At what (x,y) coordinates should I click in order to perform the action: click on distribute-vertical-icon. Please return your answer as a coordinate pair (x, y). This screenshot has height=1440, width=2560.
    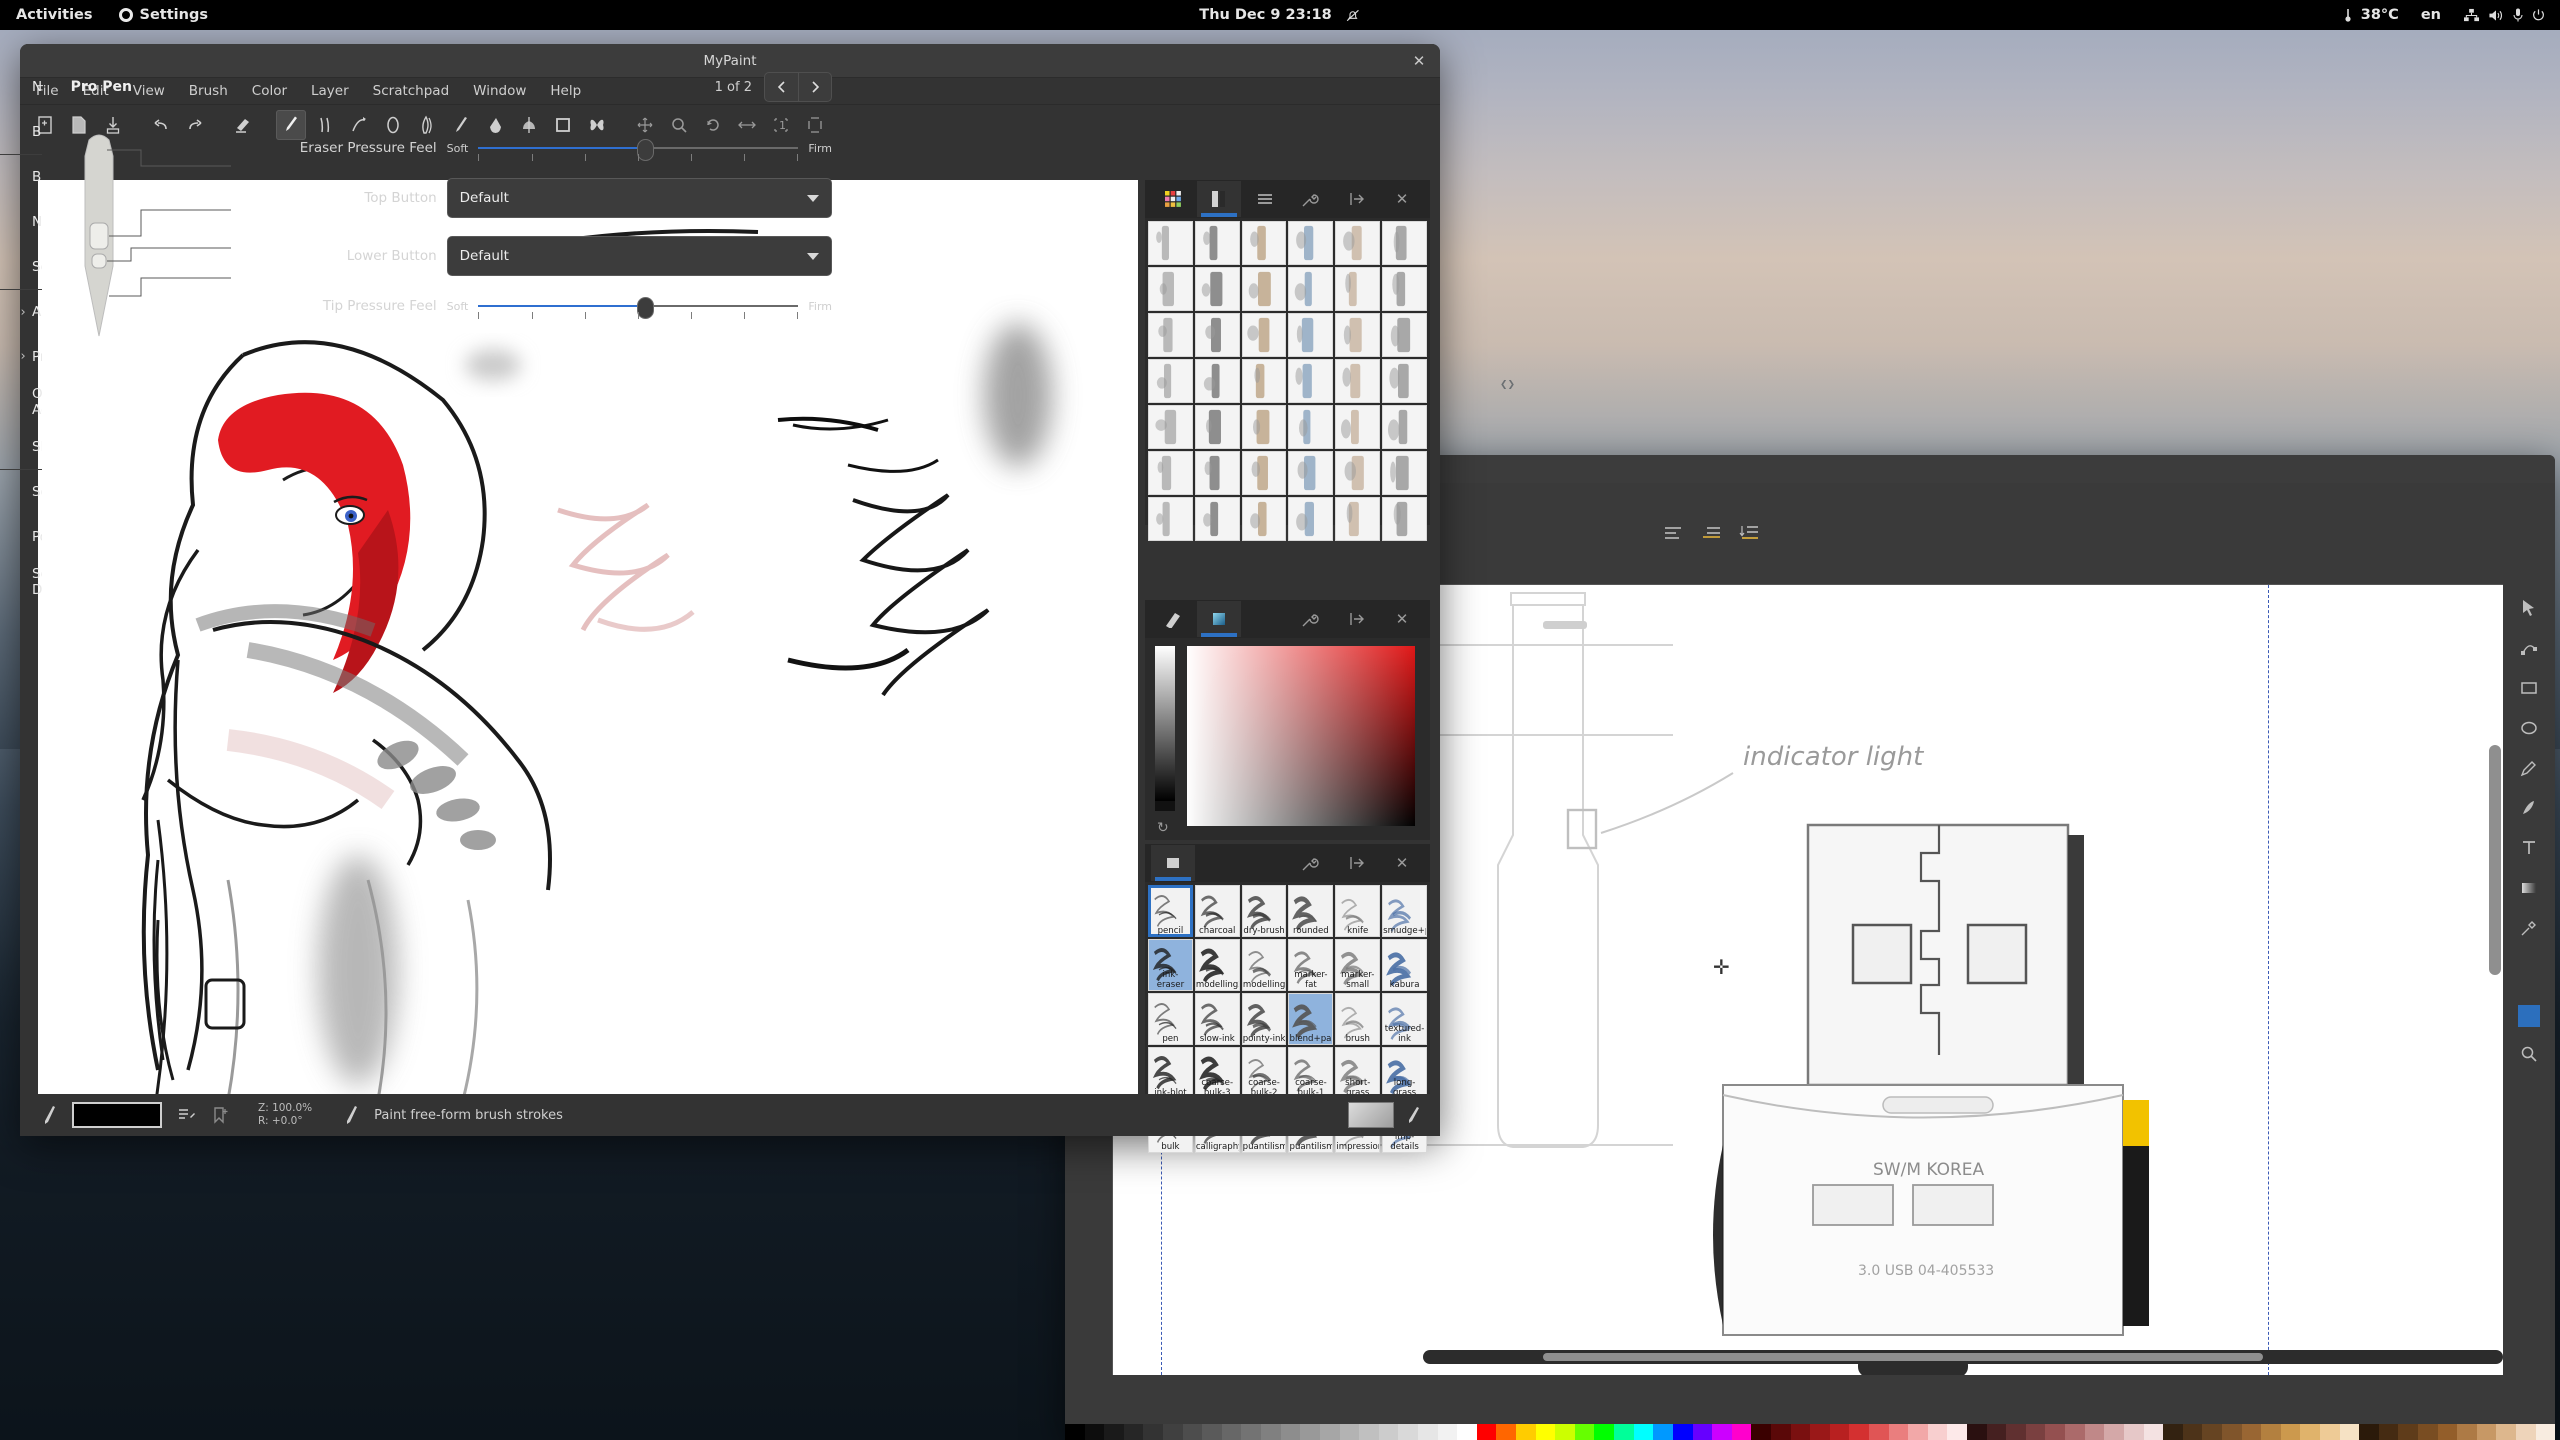
    Looking at the image, I should click on (1750, 533).